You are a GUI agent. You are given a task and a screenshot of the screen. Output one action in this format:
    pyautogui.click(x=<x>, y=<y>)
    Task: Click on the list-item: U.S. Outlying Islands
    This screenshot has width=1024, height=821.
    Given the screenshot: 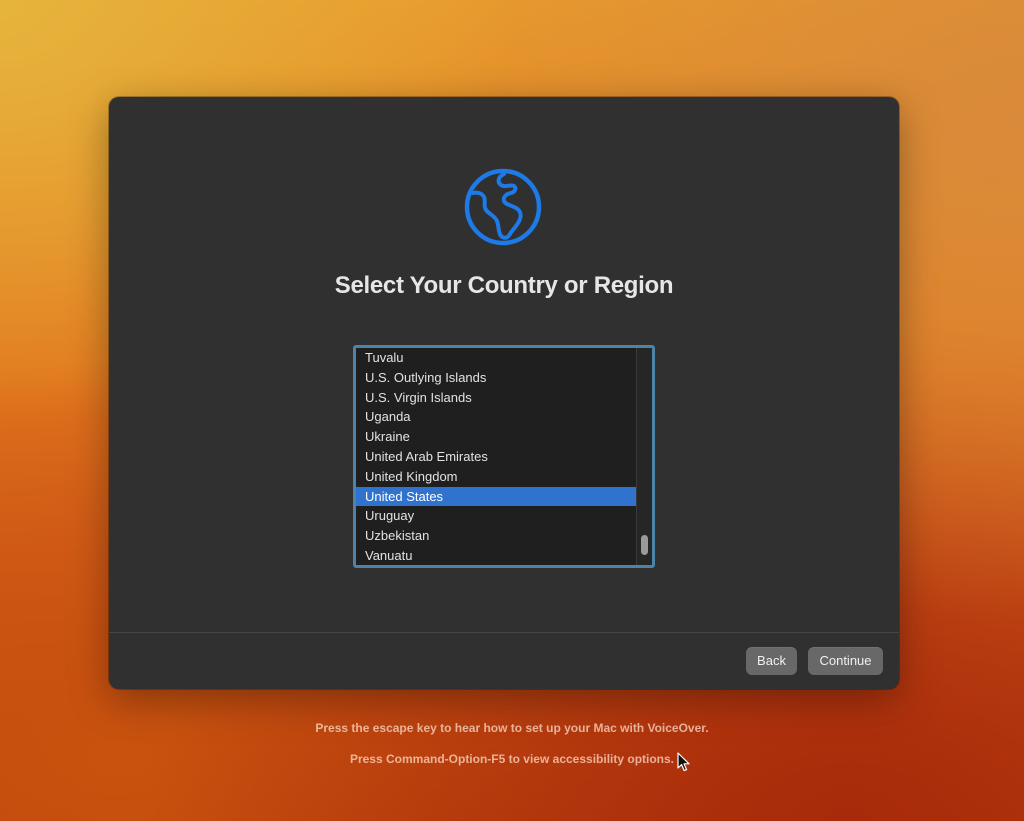 What is the action you would take?
    pyautogui.click(x=496, y=378)
    